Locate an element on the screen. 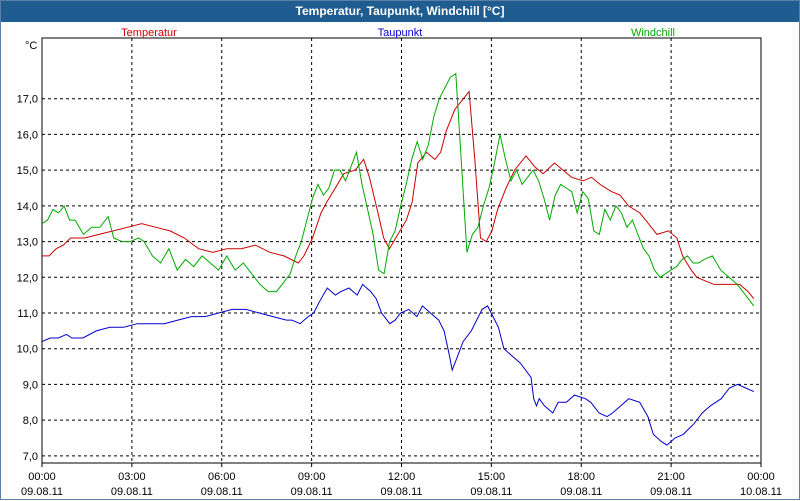 The image size is (800, 501). x-tick-date-label: 10.08.11 is located at coordinates (761, 492).